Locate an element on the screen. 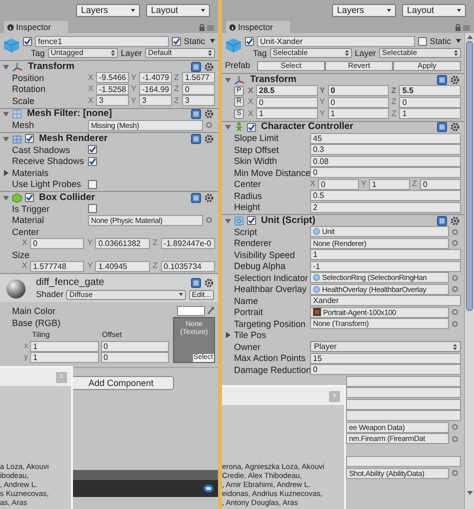 Image resolution: width=474 pixels, height=509 pixels. text-field: -1 is located at coordinates (385, 266).